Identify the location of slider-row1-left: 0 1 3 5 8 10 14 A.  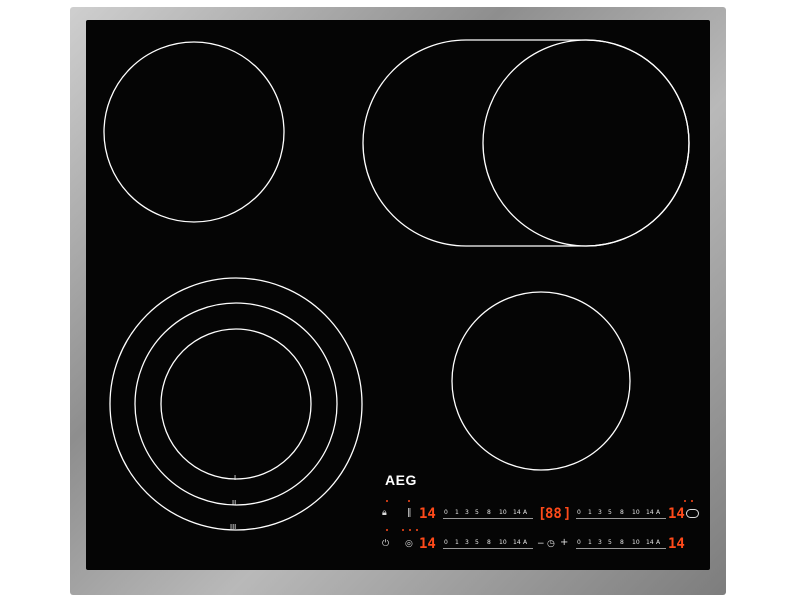
(488, 515).